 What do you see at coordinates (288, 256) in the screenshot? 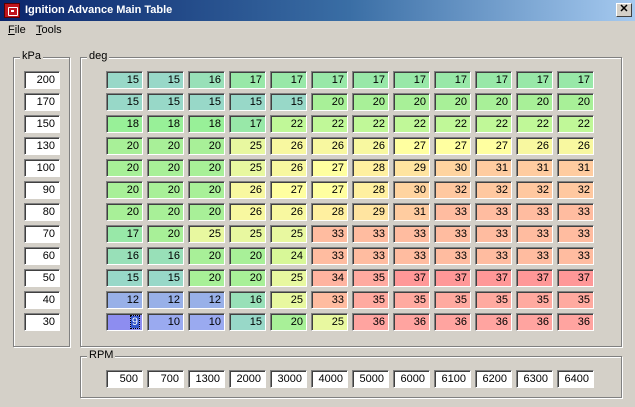
I see `table-cell: 24` at bounding box center [288, 256].